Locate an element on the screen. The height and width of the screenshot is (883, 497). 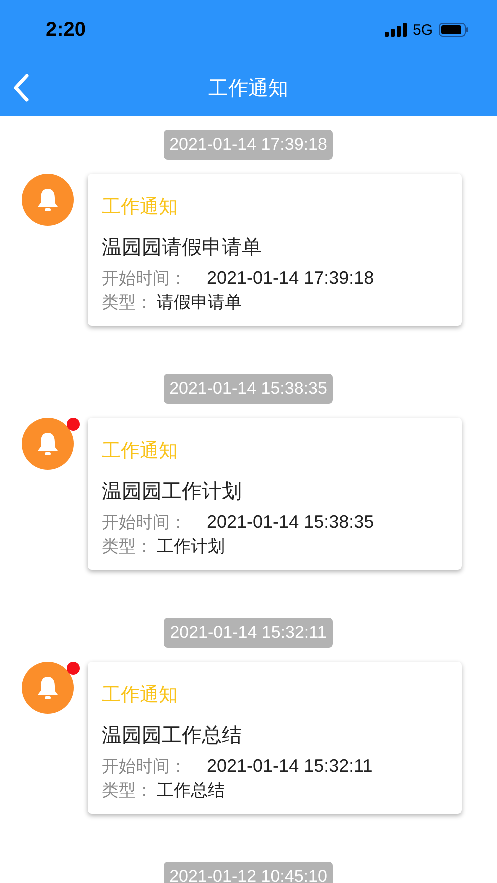
timestamp-label: 2021-01-14 17:39:18 is located at coordinates (249, 145).